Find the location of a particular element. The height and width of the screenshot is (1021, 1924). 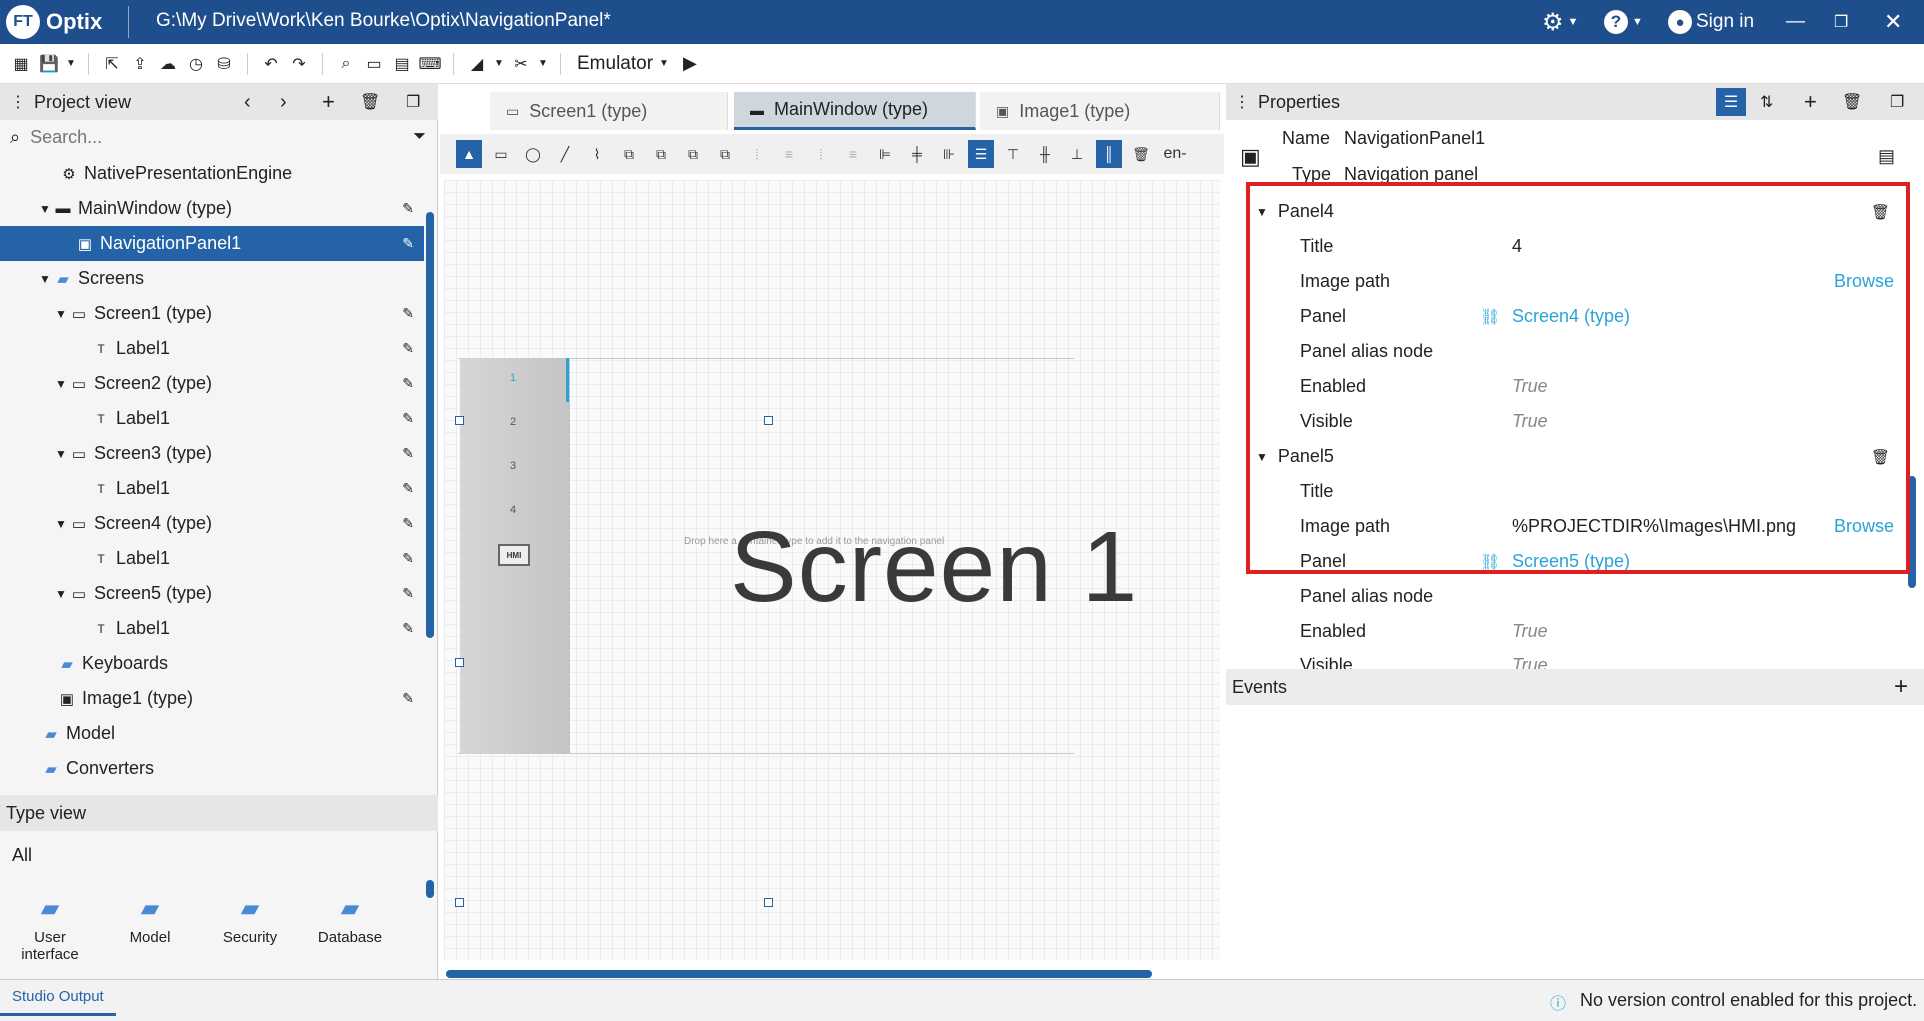

panel4-section: ▼ Panel4 🗑 is located at coordinates (1566, 211).